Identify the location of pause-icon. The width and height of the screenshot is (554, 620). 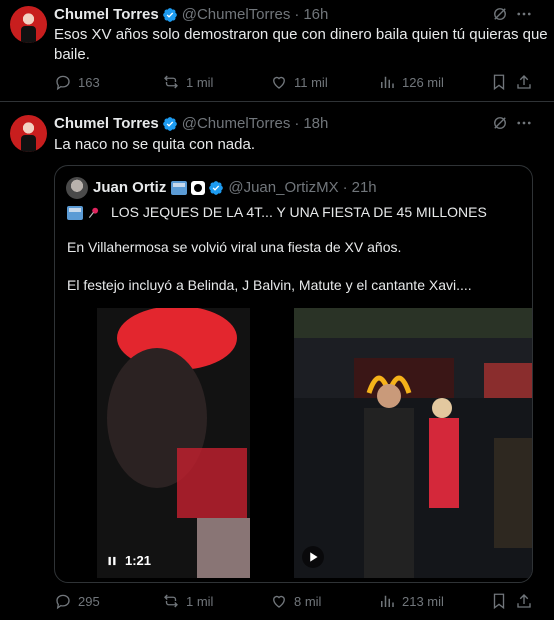
(112, 561).